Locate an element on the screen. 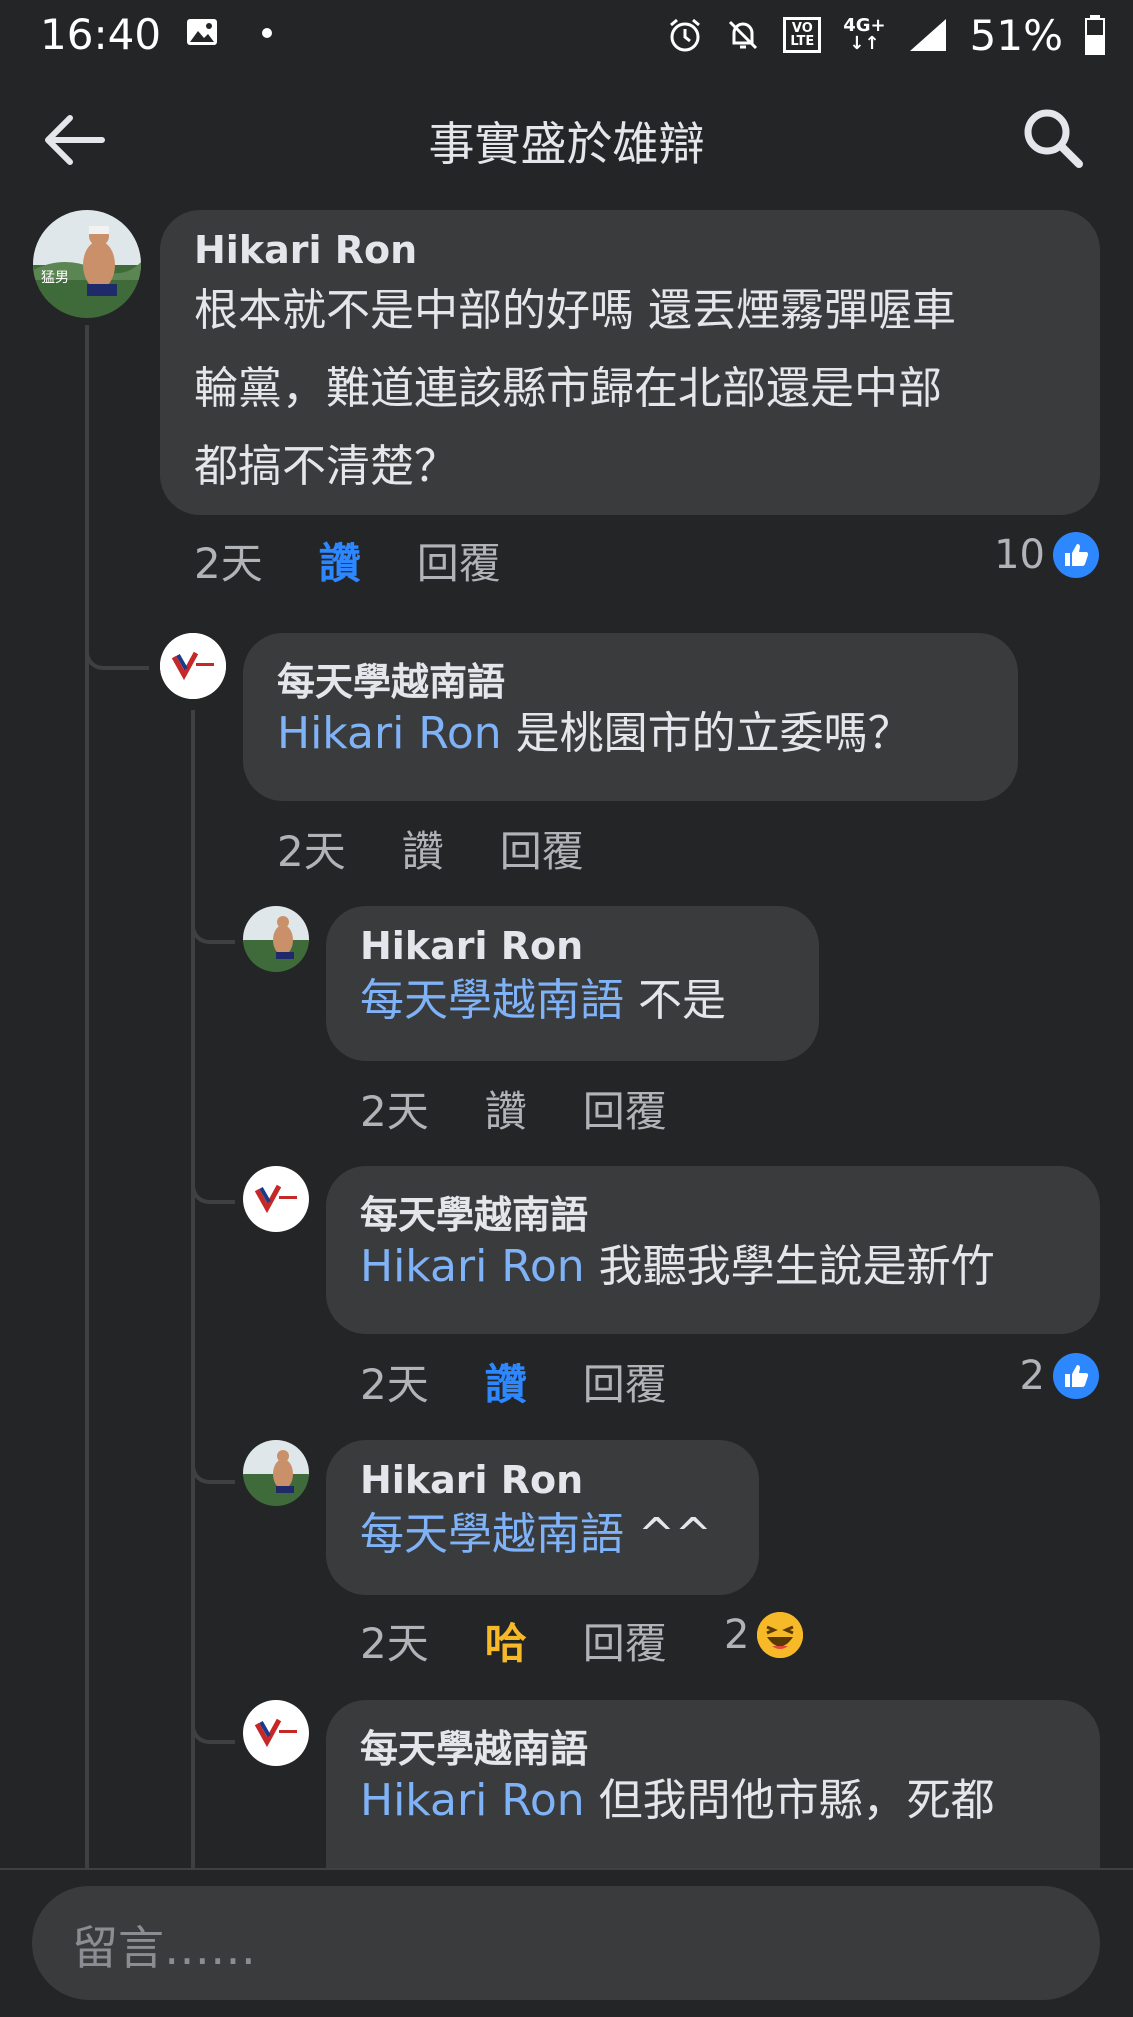 Image resolution: width=1133 pixels, height=2017 pixels. image-notification-icon is located at coordinates (202, 32).